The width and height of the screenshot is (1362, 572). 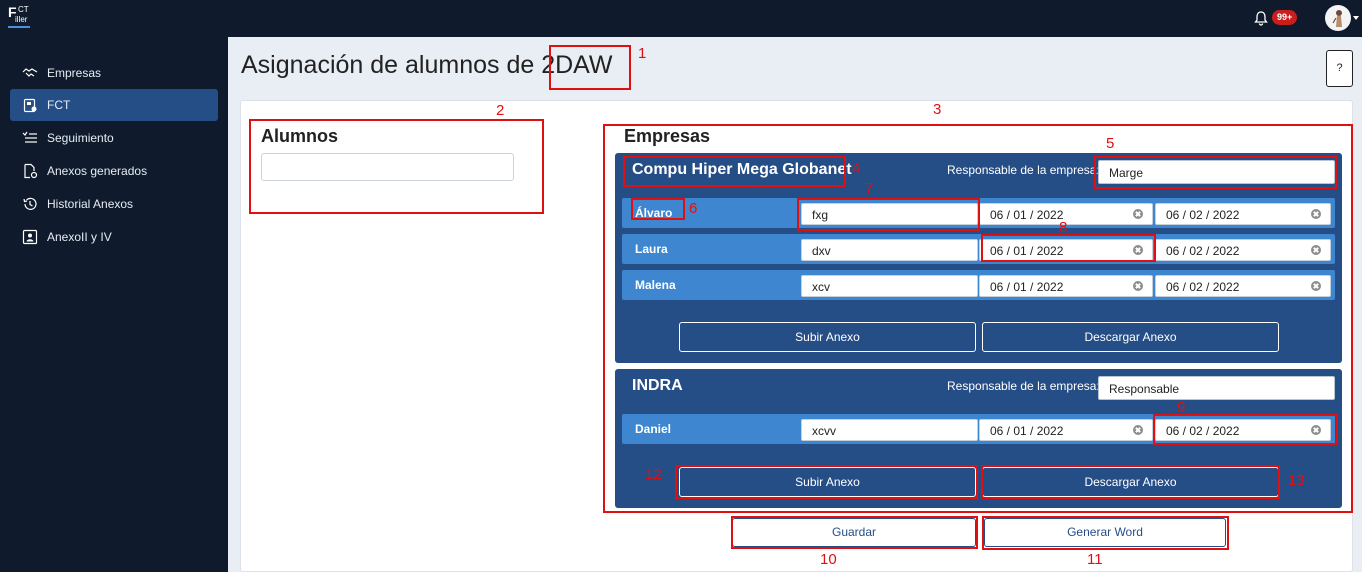 What do you see at coordinates (828, 559) in the screenshot?
I see `annotation-label-10: 10` at bounding box center [828, 559].